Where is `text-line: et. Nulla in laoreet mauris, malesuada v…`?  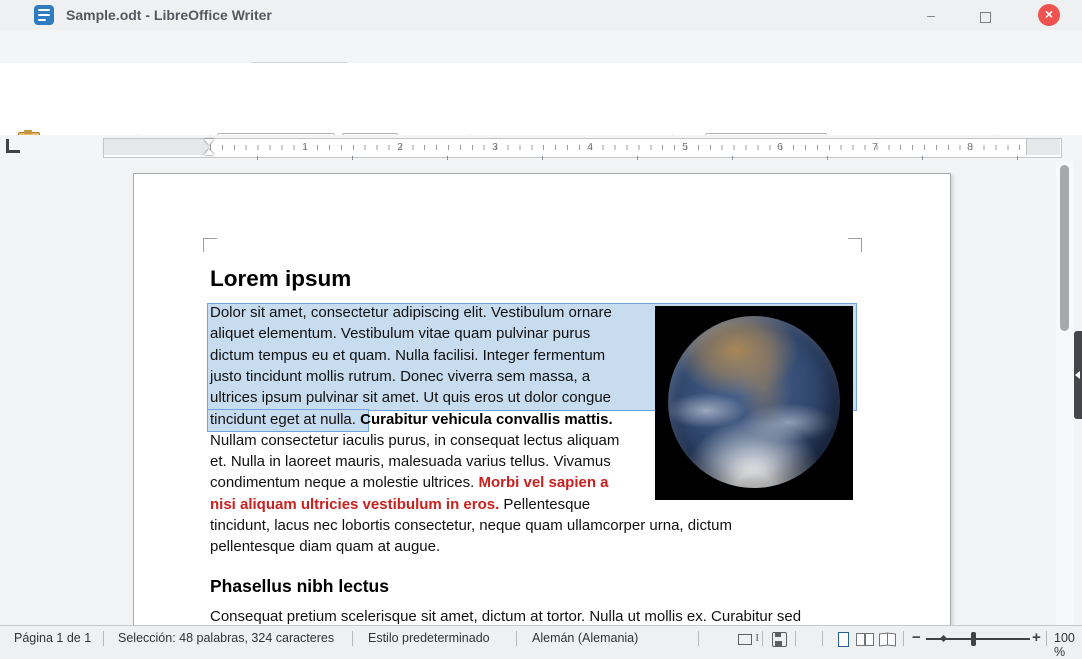 text-line: et. Nulla in laoreet mauris, malesuada v… is located at coordinates (410, 461).